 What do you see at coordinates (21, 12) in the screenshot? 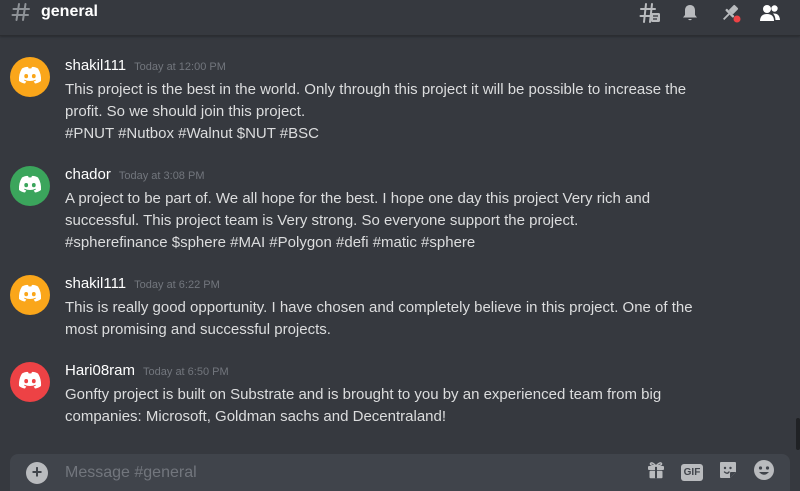
I see `hashtag-icon` at bounding box center [21, 12].